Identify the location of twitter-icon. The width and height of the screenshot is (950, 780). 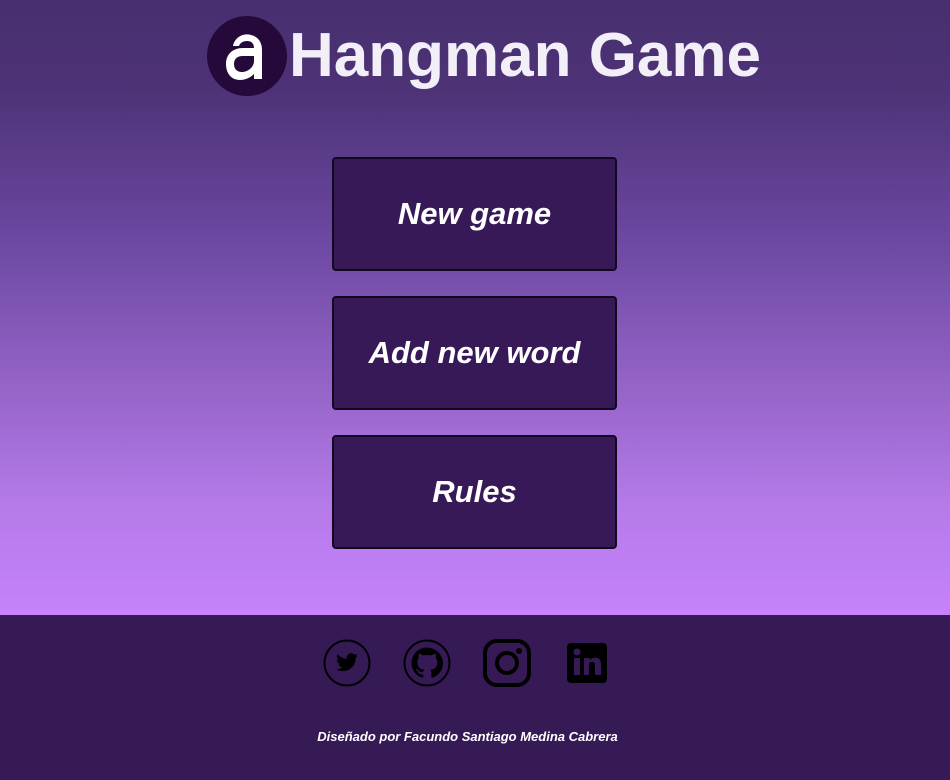
(347, 663).